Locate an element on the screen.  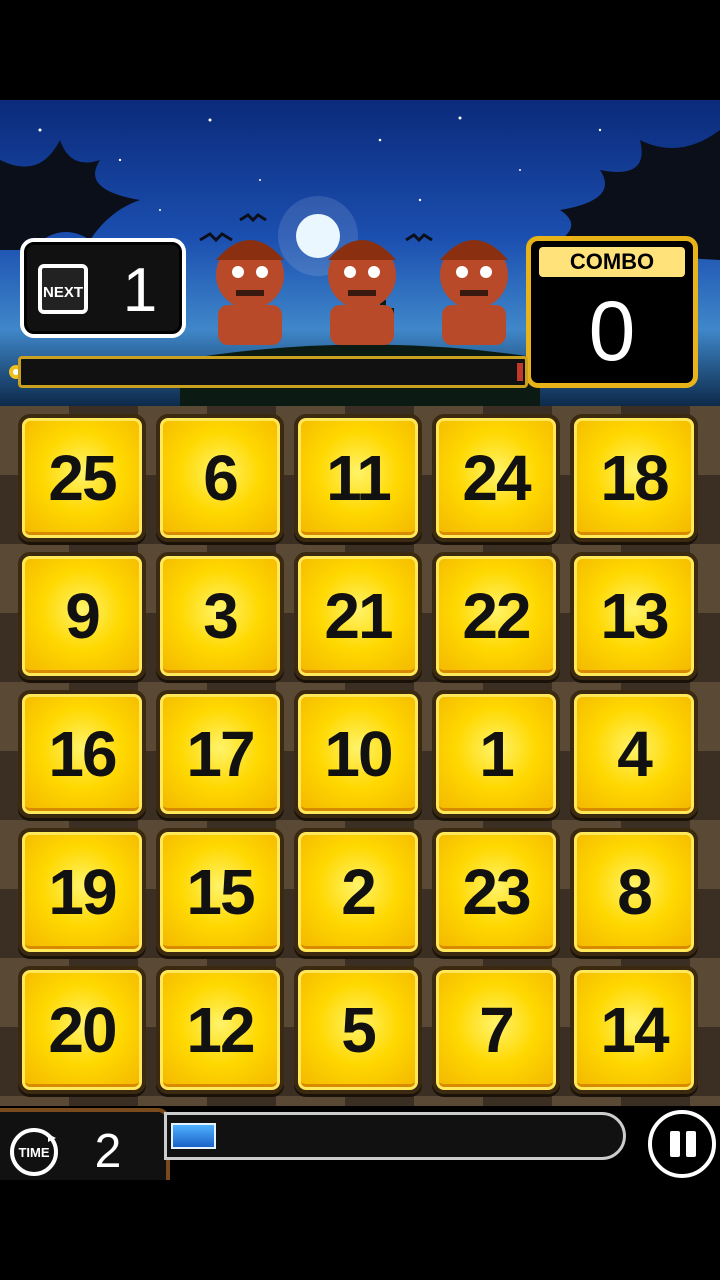
tile-number: 25 is located at coordinates (82, 478).